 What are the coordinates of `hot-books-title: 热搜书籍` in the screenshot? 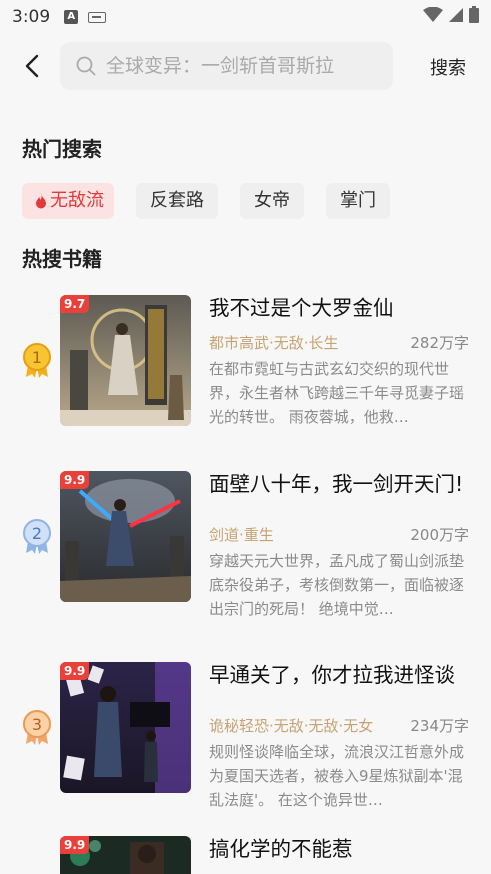 It's located at (62, 259).